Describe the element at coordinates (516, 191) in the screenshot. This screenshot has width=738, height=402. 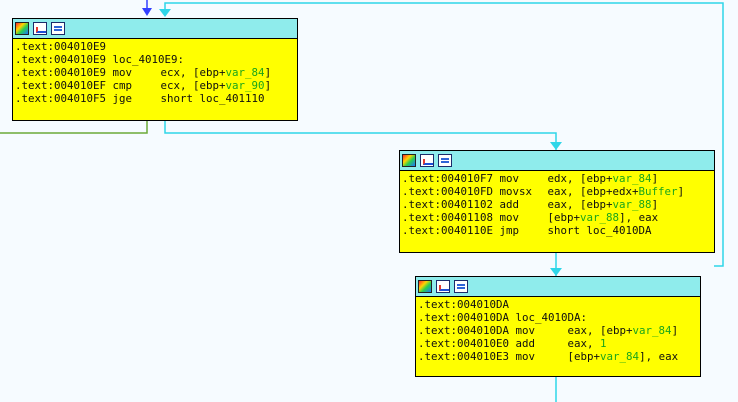
I see `mnemonic: movsx` at that location.